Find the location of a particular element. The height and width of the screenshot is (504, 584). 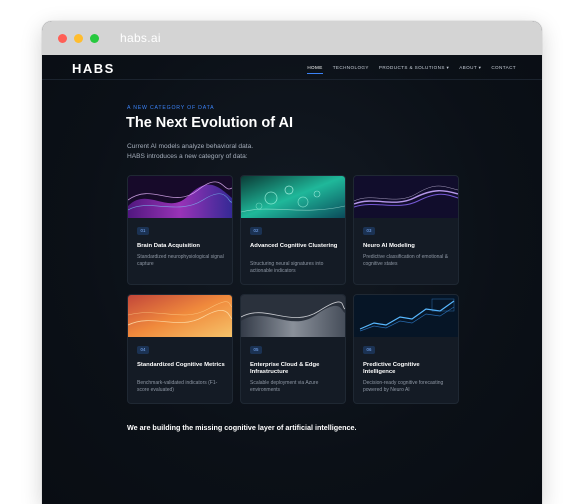

card-number: 01 is located at coordinates (143, 231).